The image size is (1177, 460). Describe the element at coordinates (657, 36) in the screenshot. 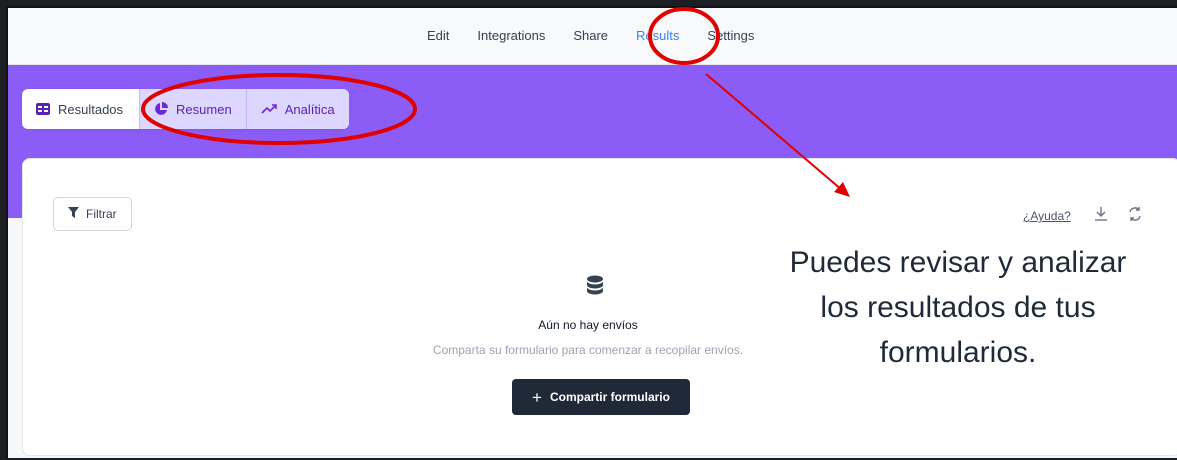

I see `nav-results: Results` at that location.